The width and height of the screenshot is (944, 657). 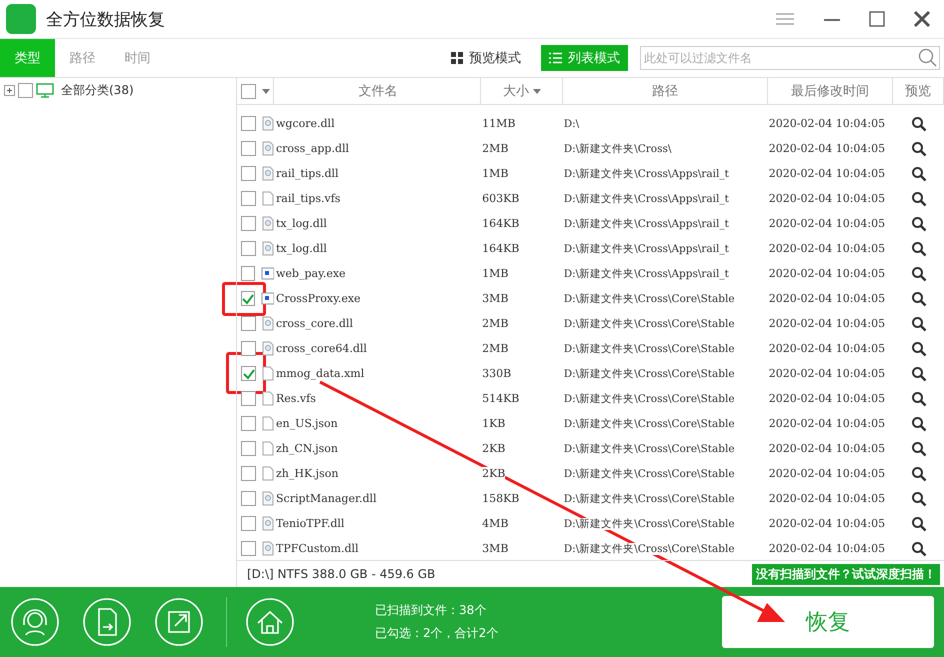 What do you see at coordinates (522, 91) in the screenshot?
I see `column-header: 大小` at bounding box center [522, 91].